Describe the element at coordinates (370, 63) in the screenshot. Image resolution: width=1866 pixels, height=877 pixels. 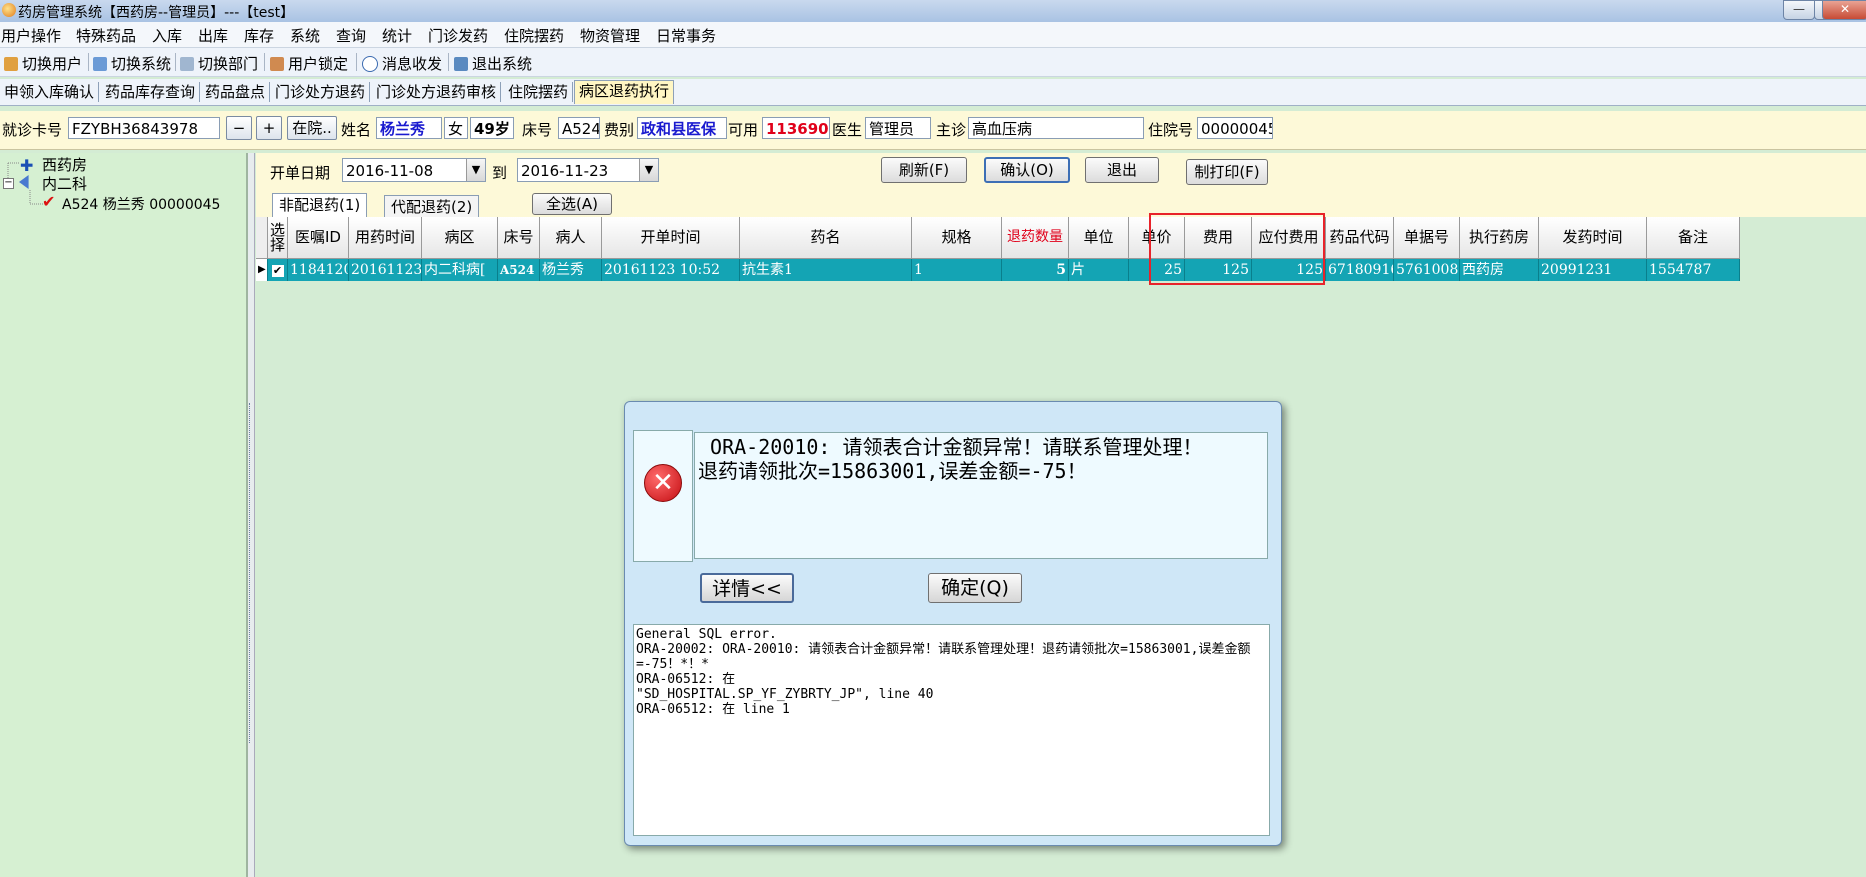
I see `message-icon` at that location.